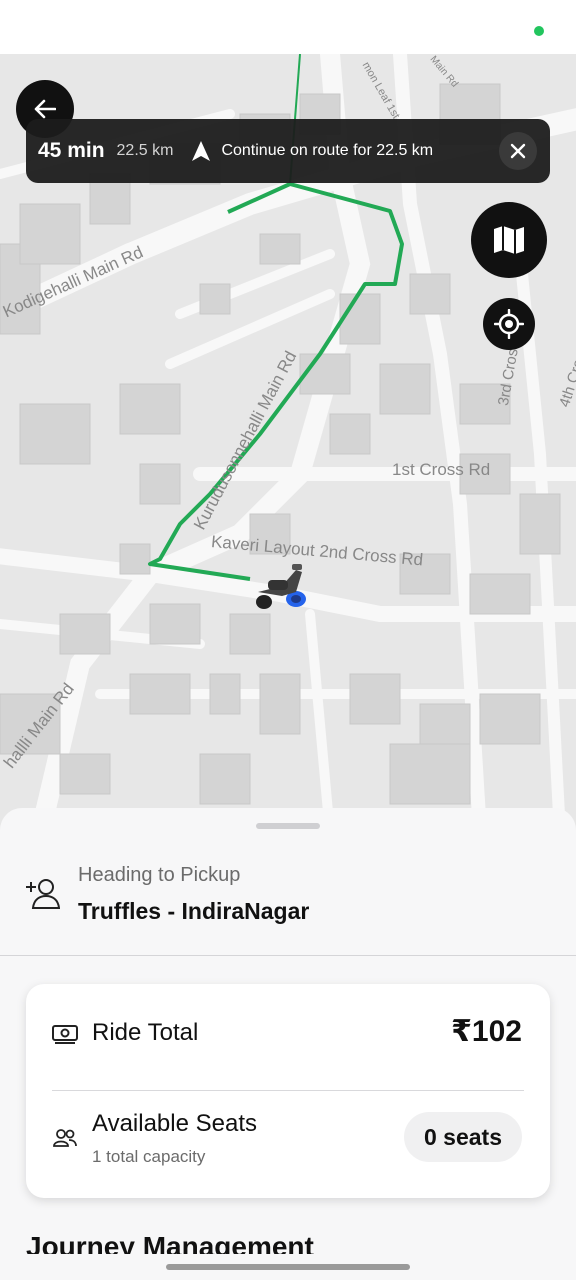 This screenshot has width=576, height=1280. What do you see at coordinates (539, 31) in the screenshot?
I see `online-status-dot` at bounding box center [539, 31].